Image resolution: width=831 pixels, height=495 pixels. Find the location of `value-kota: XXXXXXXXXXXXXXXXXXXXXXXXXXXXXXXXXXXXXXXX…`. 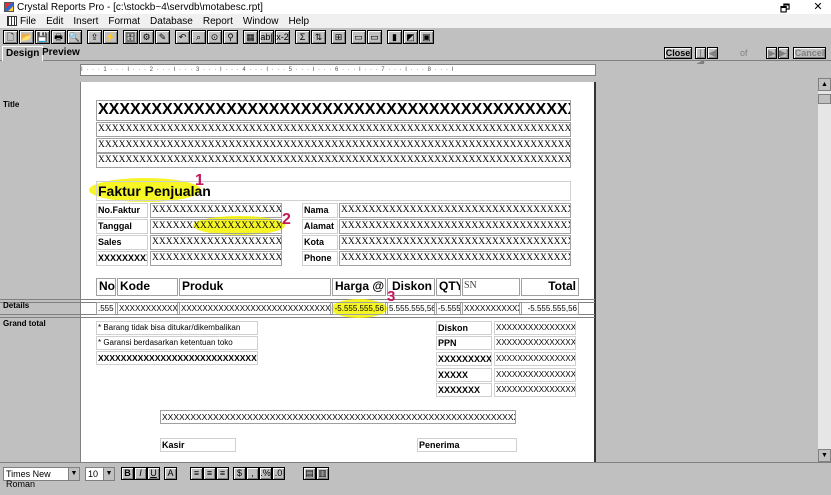

value-kota: XXXXXXXXXXXXXXXXXXXXXXXXXXXXXXXXXXXXXXXX… is located at coordinates (455, 242).